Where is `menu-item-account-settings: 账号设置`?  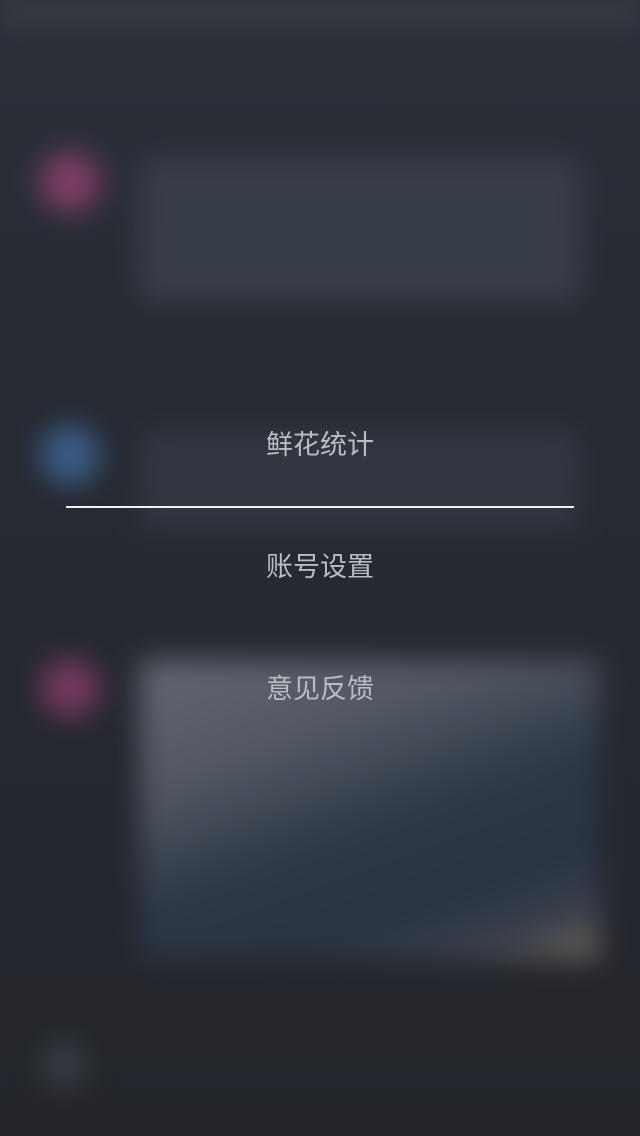
menu-item-account-settings: 账号设置 is located at coordinates (320, 568).